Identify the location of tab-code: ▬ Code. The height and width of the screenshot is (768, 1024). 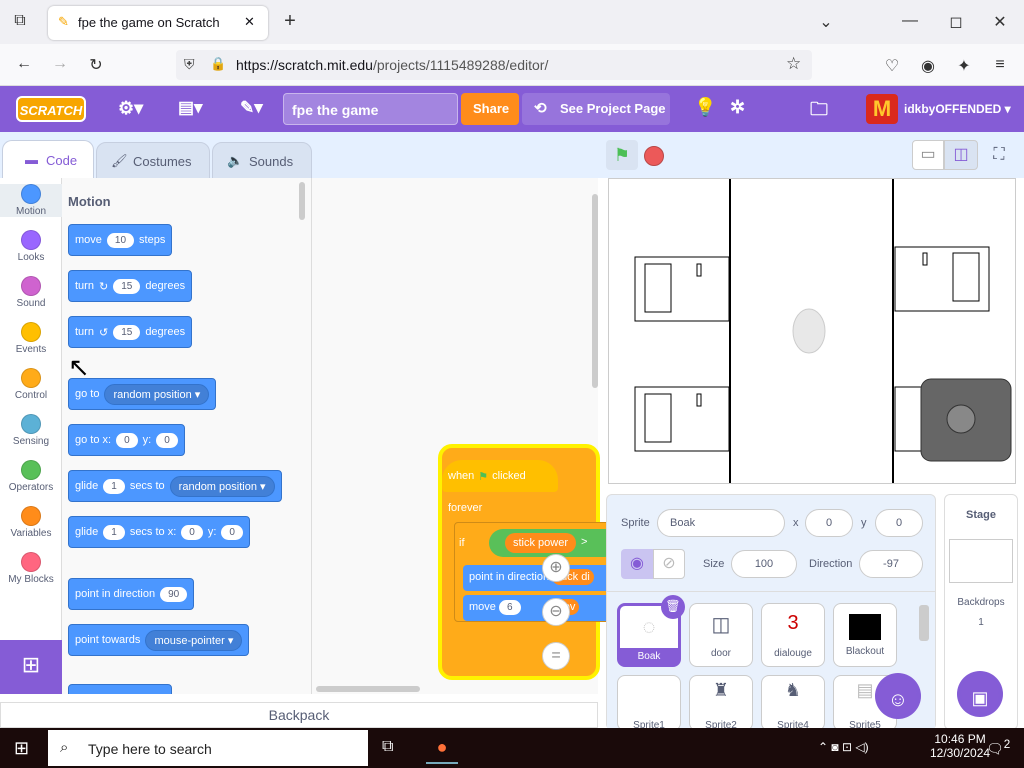
(48, 159).